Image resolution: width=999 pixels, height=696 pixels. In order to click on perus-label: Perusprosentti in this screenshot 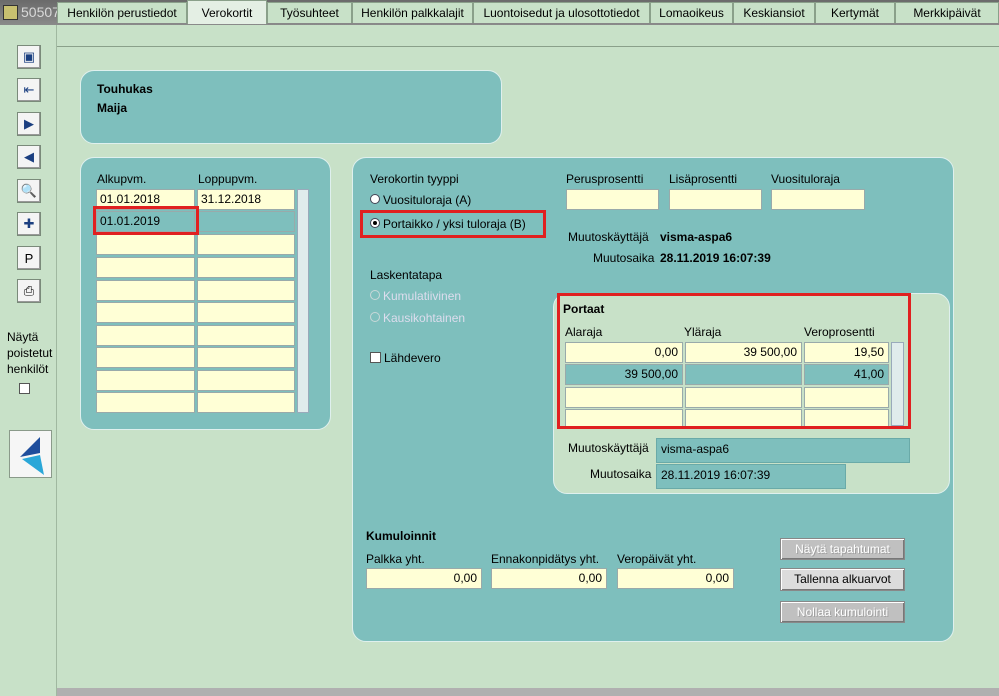, I will do `click(605, 179)`.